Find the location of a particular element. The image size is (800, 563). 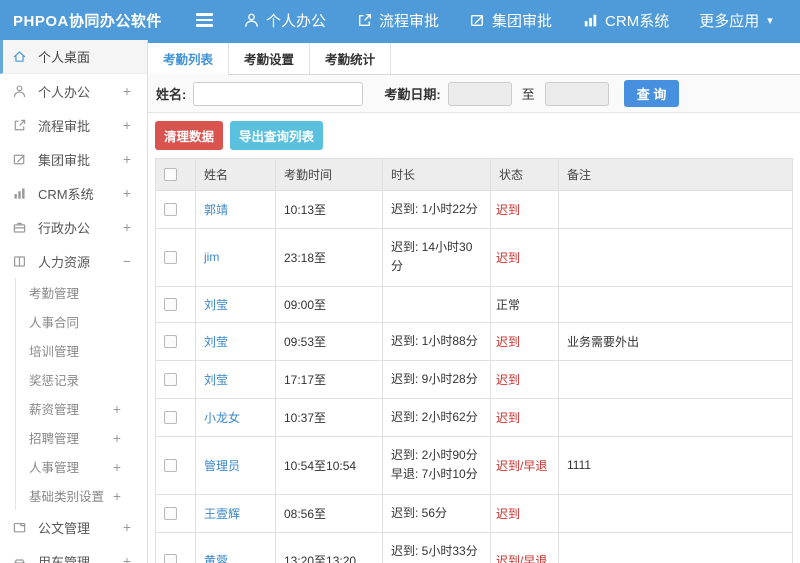

note-cell is located at coordinates (675, 257).